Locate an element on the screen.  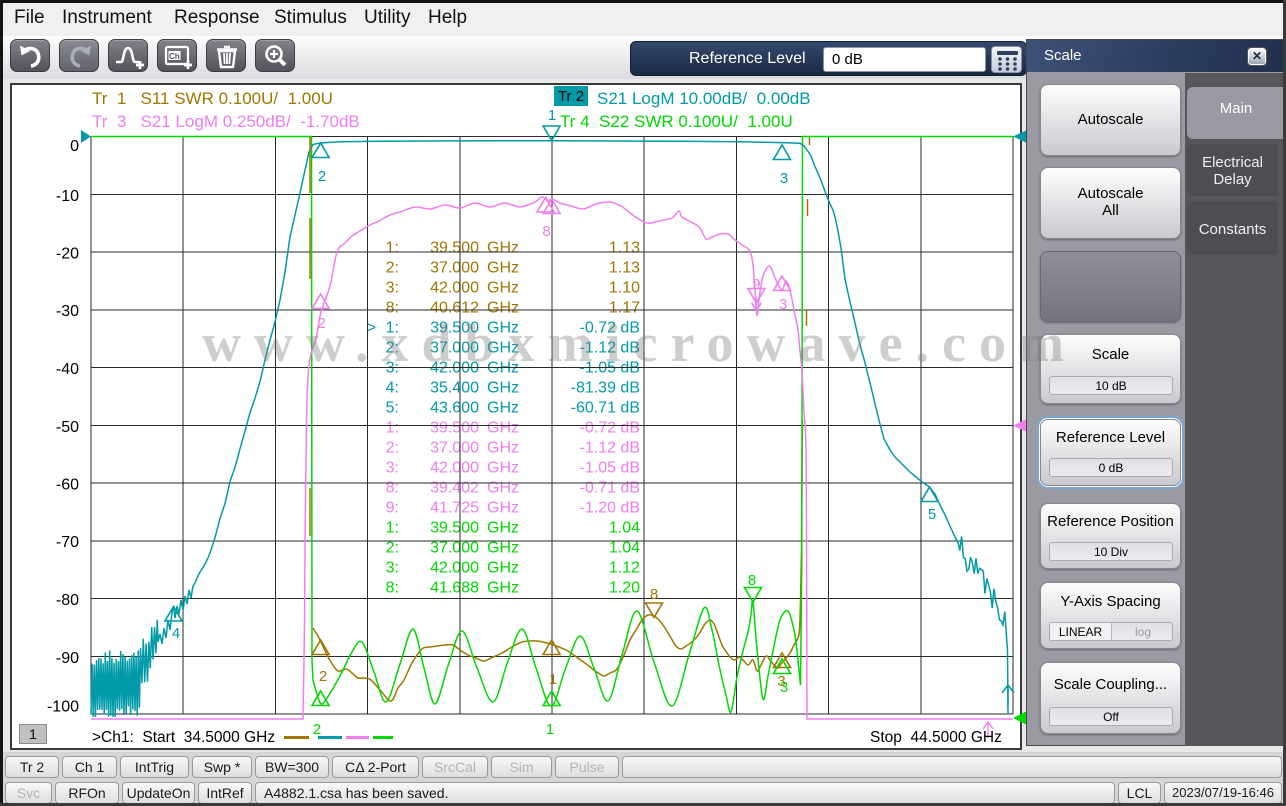
svg-text: -10 is located at coordinates (67, 196).